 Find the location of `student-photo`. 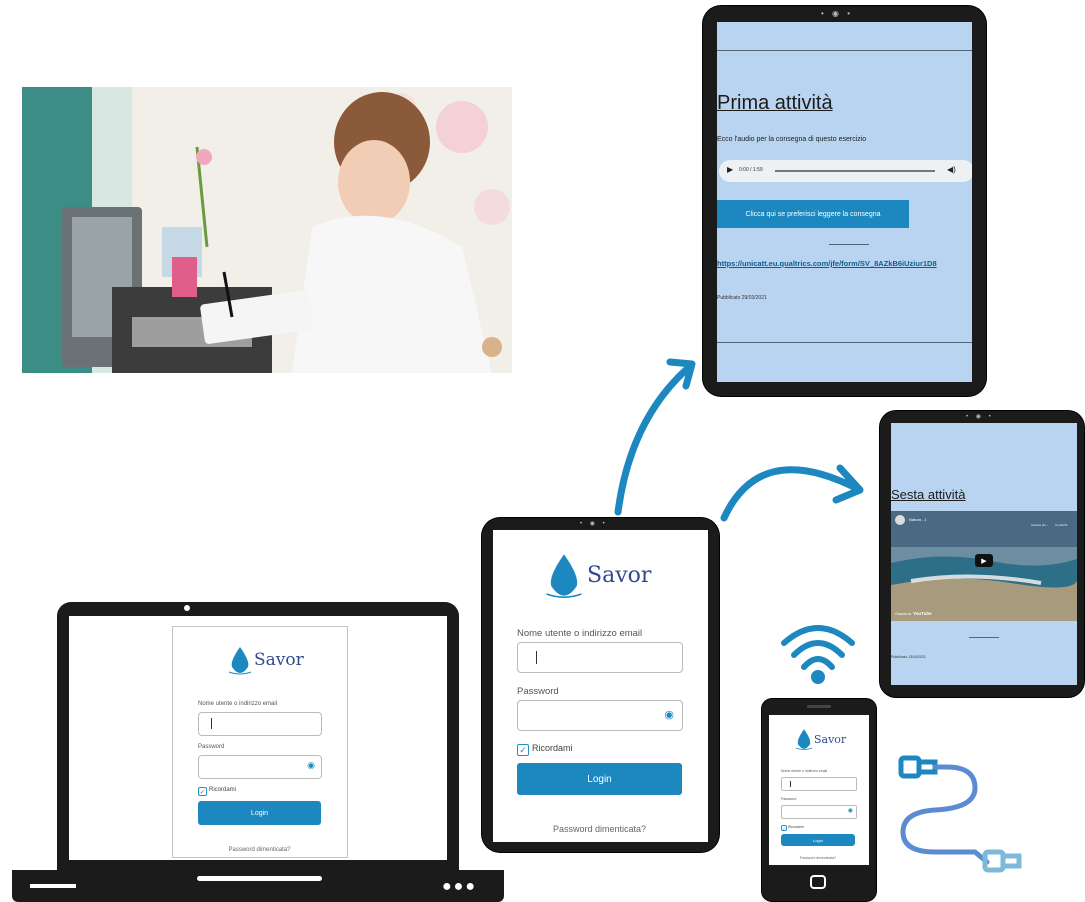

student-photo is located at coordinates (267, 230).